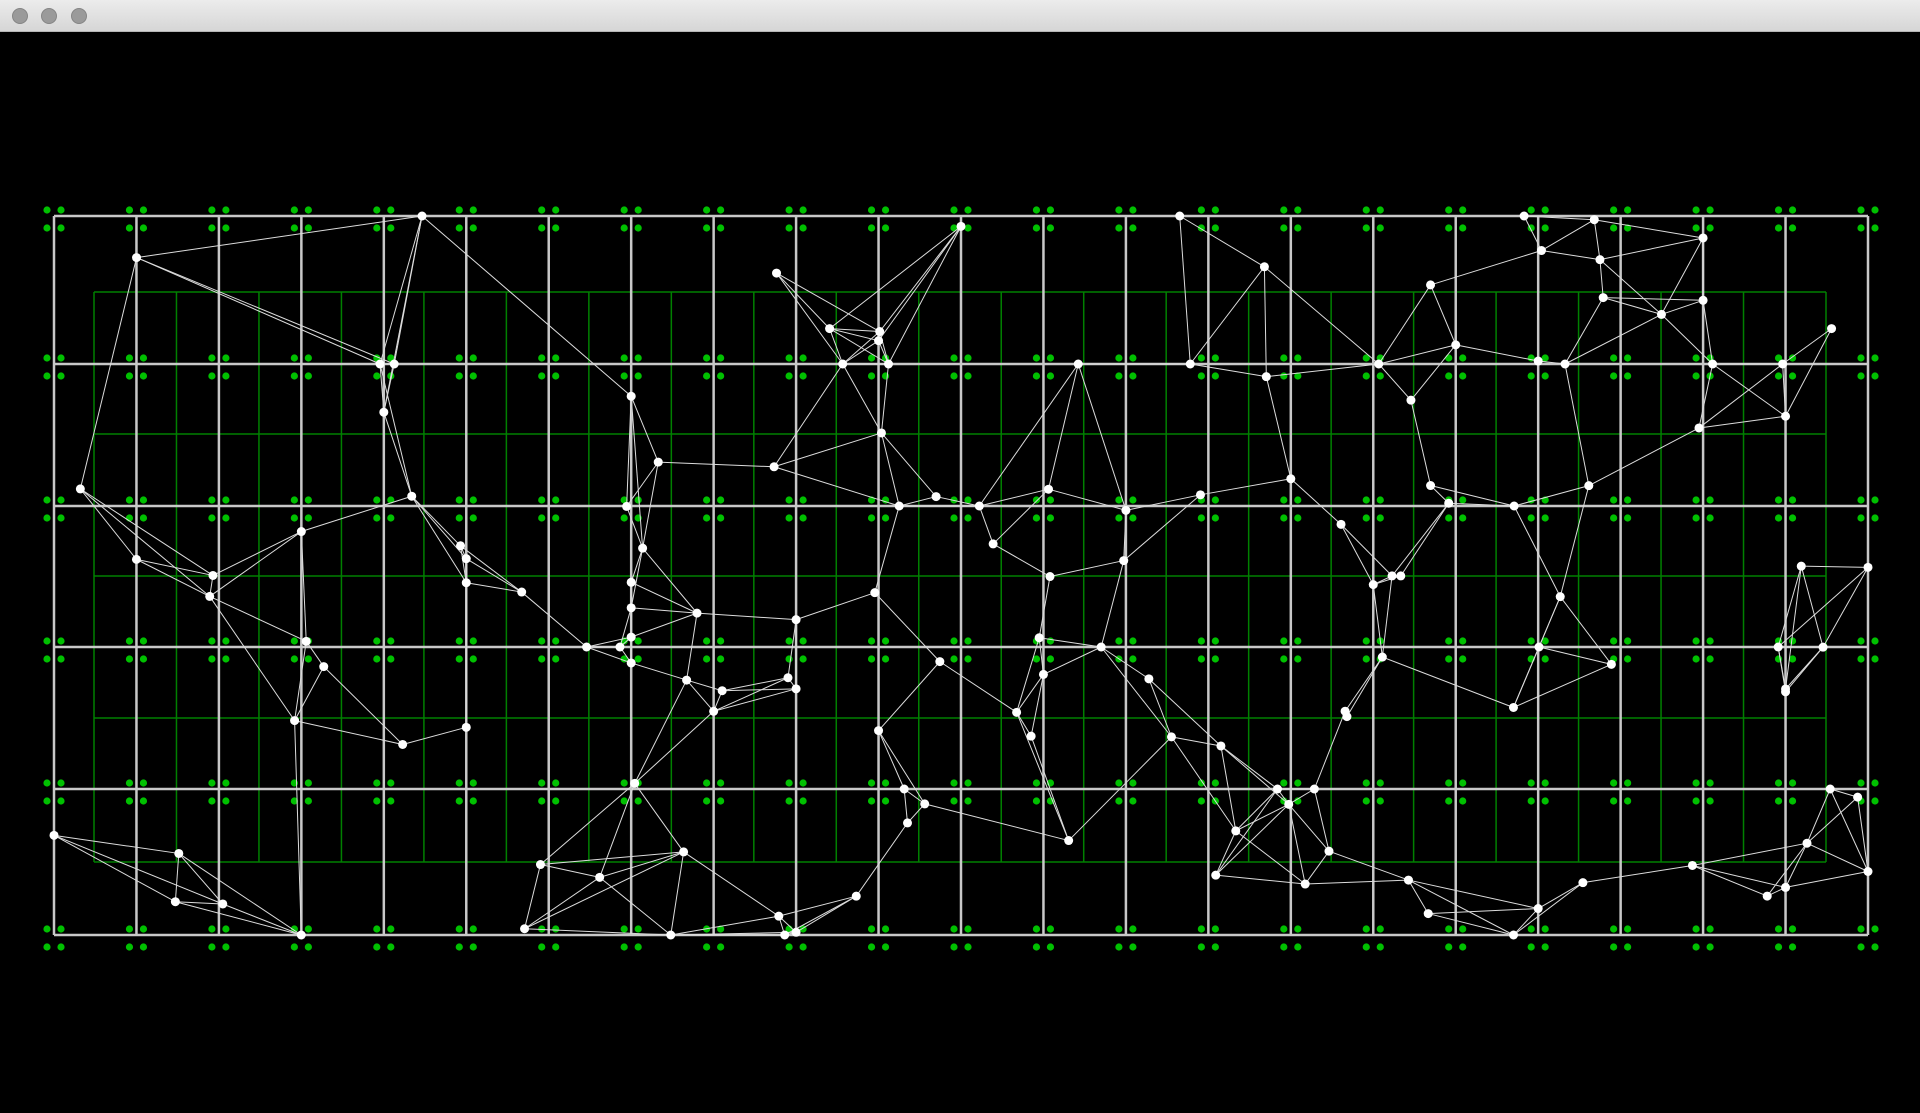 This screenshot has width=1920, height=1113. Describe the element at coordinates (79, 16) in the screenshot. I see `zoom-window-button` at that location.